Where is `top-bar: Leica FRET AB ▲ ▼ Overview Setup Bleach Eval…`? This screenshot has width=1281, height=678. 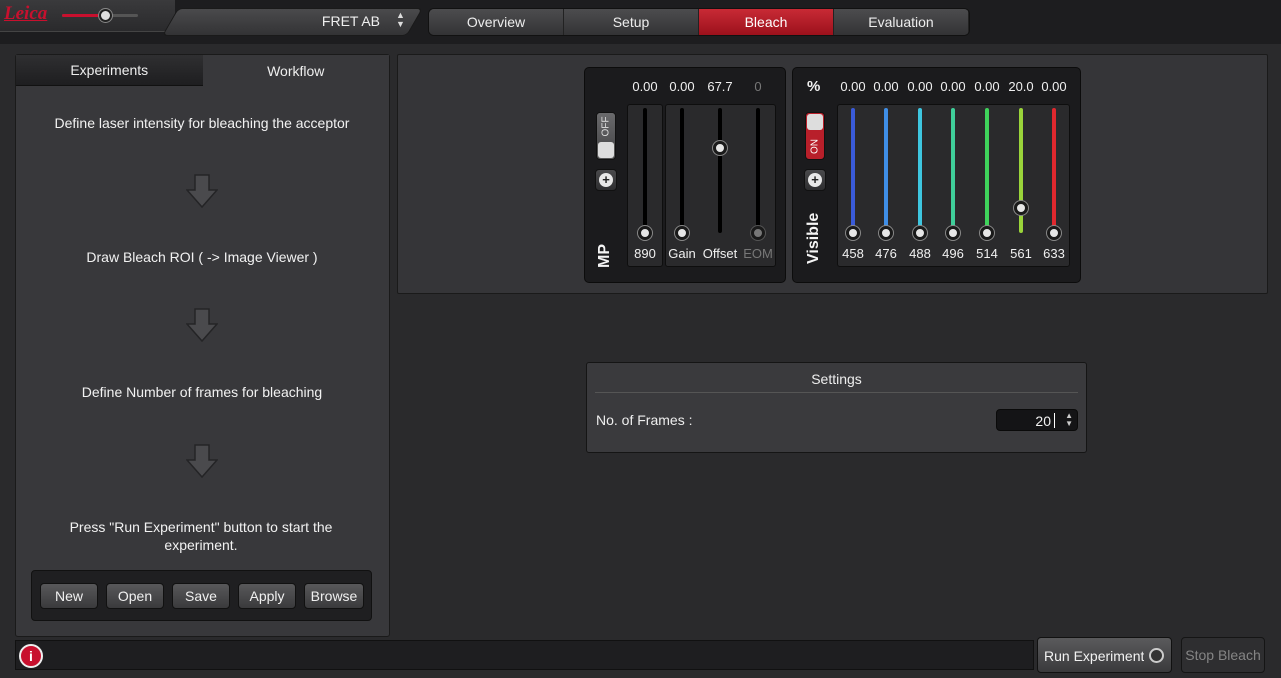 top-bar: Leica FRET AB ▲ ▼ Overview Setup Bleach Eval… is located at coordinates (640, 22).